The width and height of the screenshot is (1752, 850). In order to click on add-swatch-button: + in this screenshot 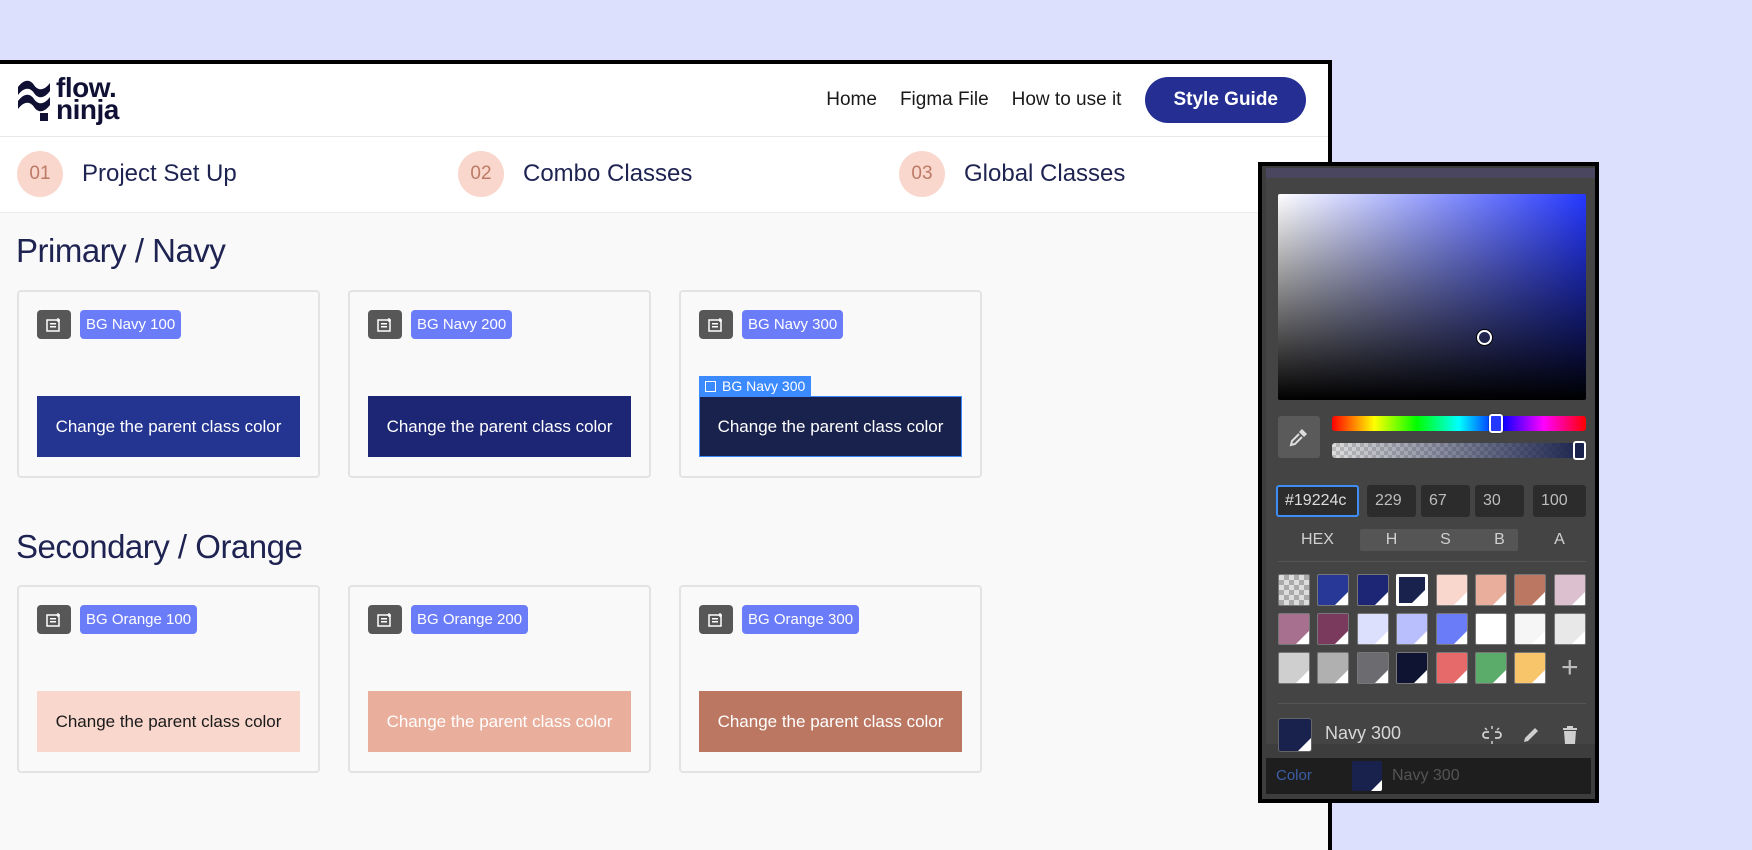, I will do `click(1570, 667)`.